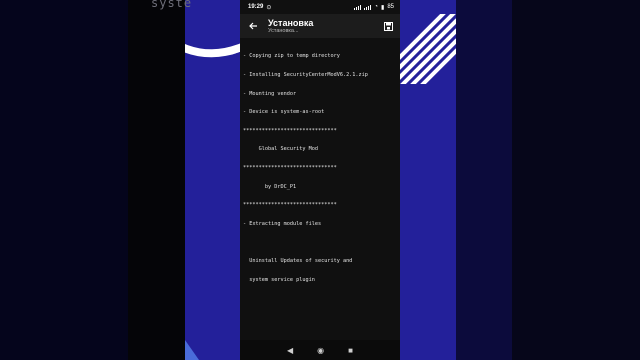  What do you see at coordinates (290, 350) in the screenshot?
I see `nav-back-icon: ◀` at bounding box center [290, 350].